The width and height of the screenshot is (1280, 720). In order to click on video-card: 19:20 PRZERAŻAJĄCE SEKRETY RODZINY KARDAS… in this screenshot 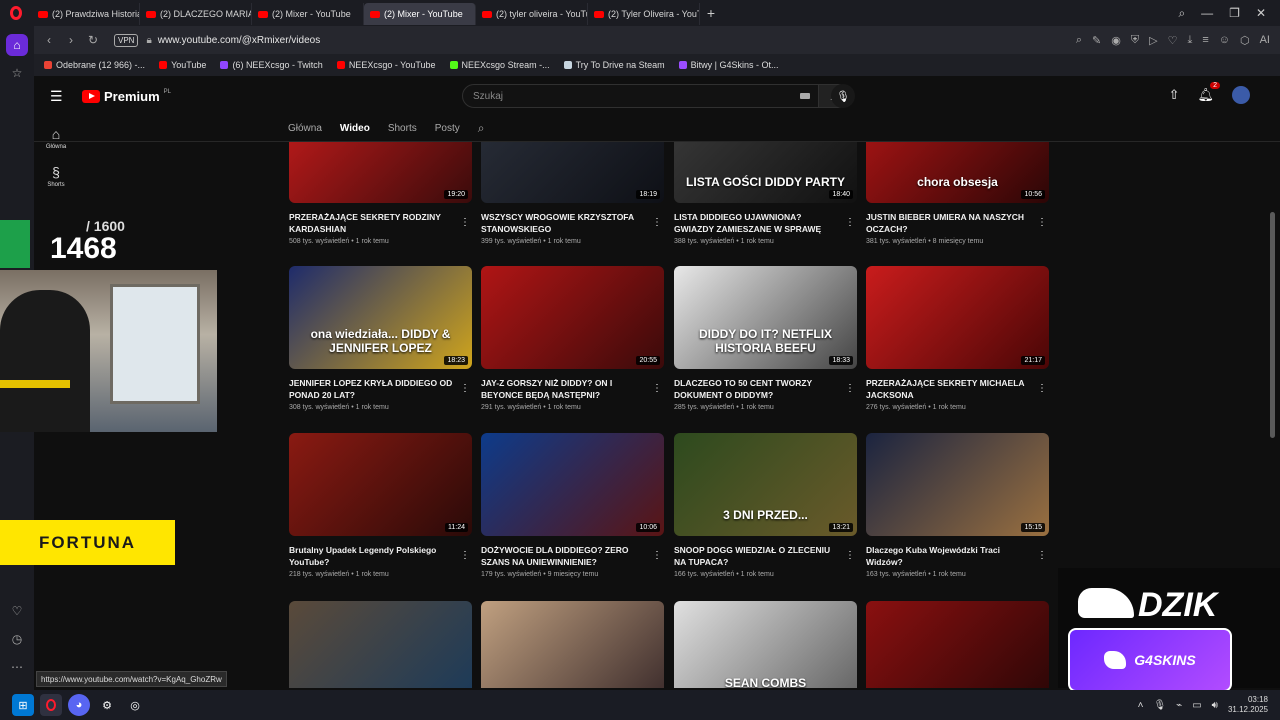, I will do `click(380, 193)`.